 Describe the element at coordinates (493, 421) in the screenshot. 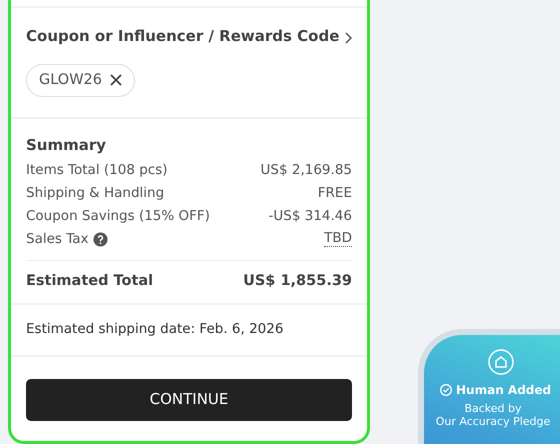

I see `badge-subtitle: Our Accuracy Pledge` at that location.